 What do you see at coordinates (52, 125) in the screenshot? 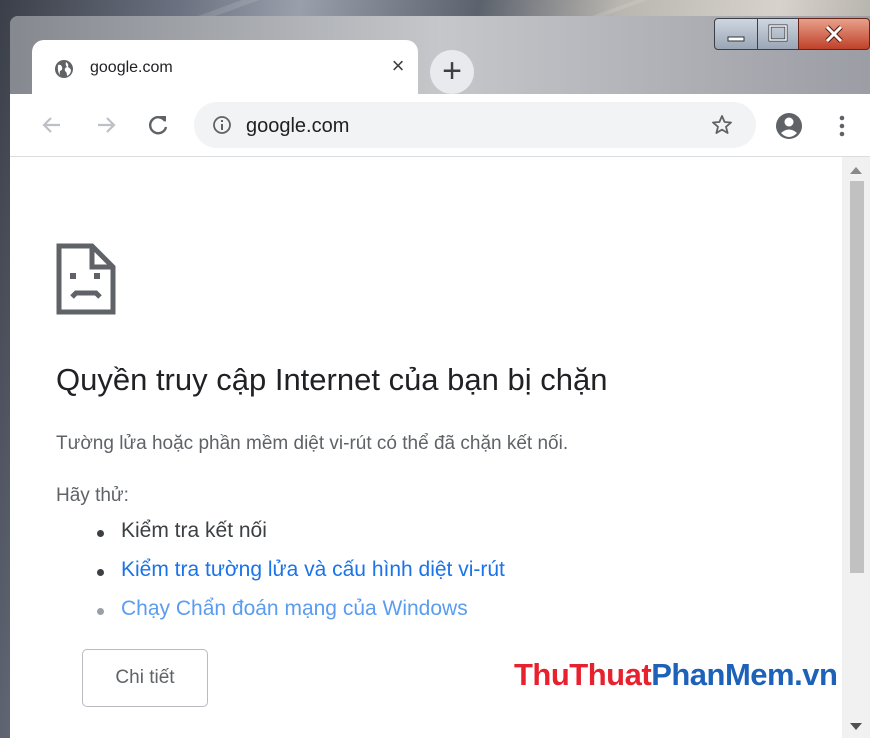
I see `arrow-back-icon` at bounding box center [52, 125].